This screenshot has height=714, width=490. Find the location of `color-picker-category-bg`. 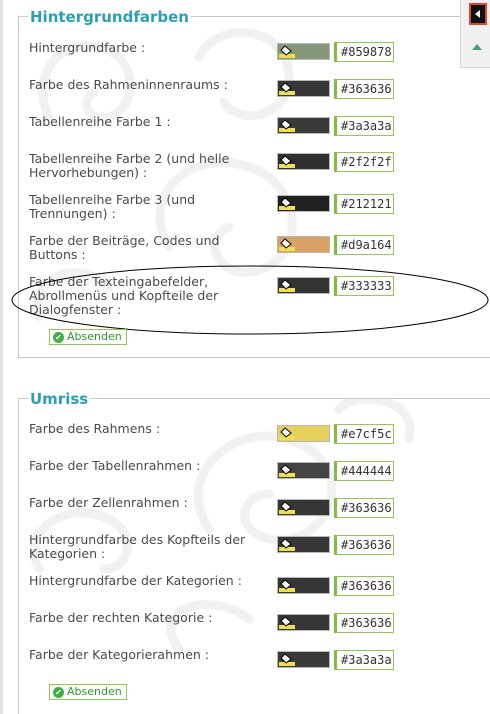

color-picker-category-bg is located at coordinates (303, 585).